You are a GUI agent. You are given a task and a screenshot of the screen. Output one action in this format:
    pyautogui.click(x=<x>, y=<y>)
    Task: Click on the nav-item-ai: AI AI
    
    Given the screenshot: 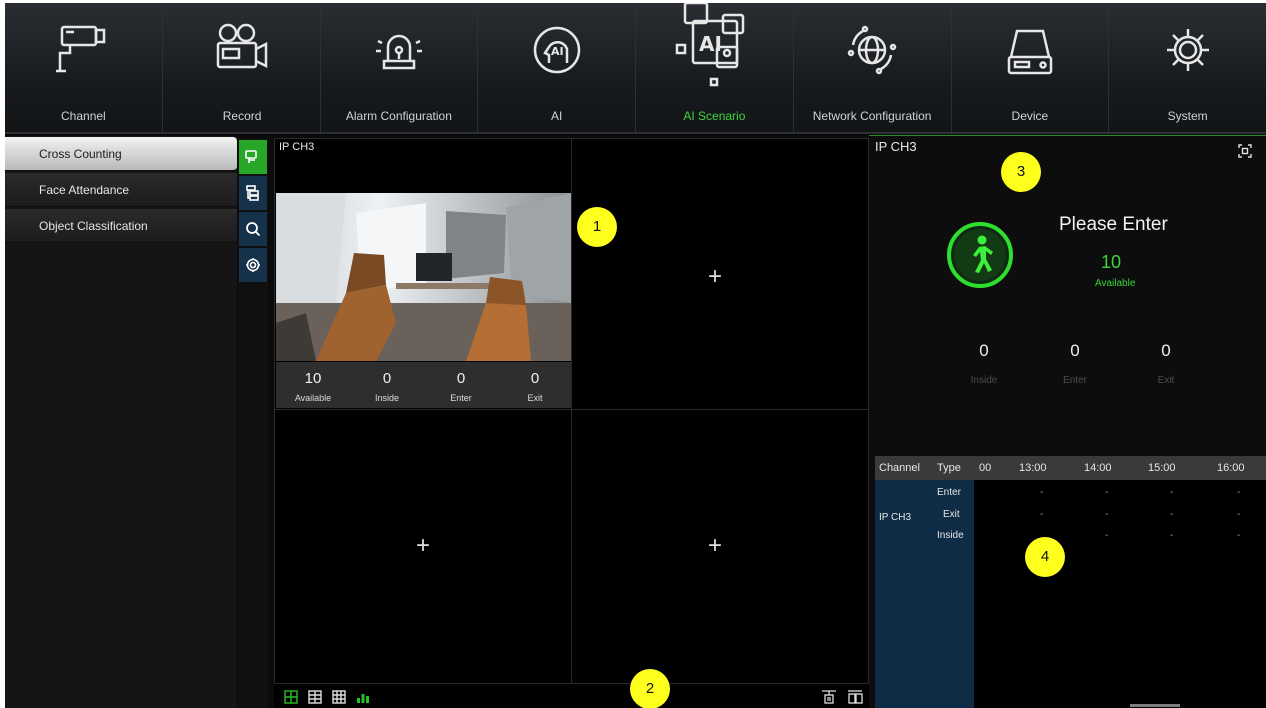 What is the action you would take?
    pyautogui.click(x=557, y=67)
    